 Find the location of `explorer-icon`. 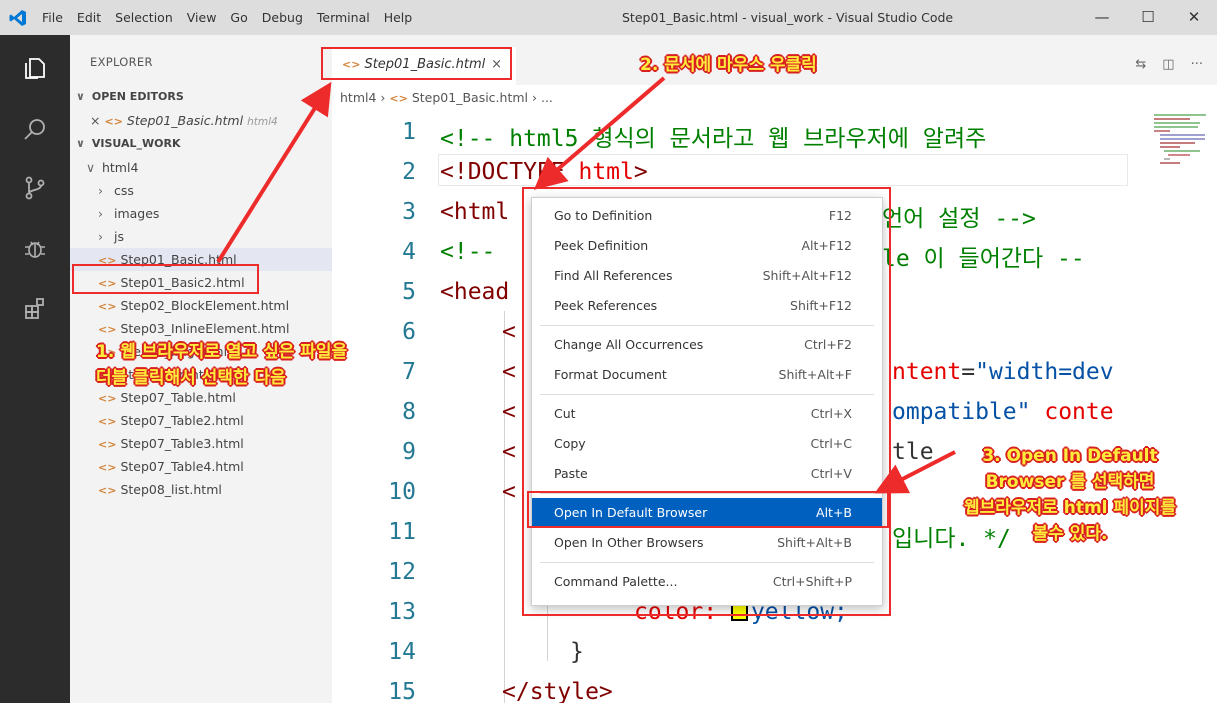

explorer-icon is located at coordinates (35, 68).